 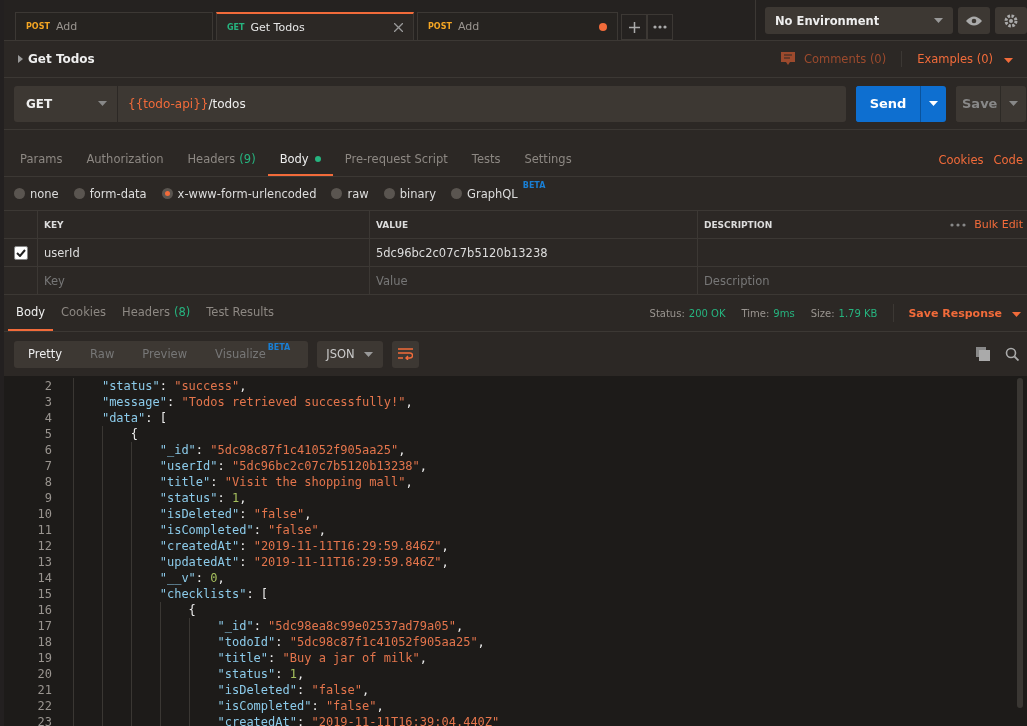 I want to click on search-icon, so click(x=1012, y=354).